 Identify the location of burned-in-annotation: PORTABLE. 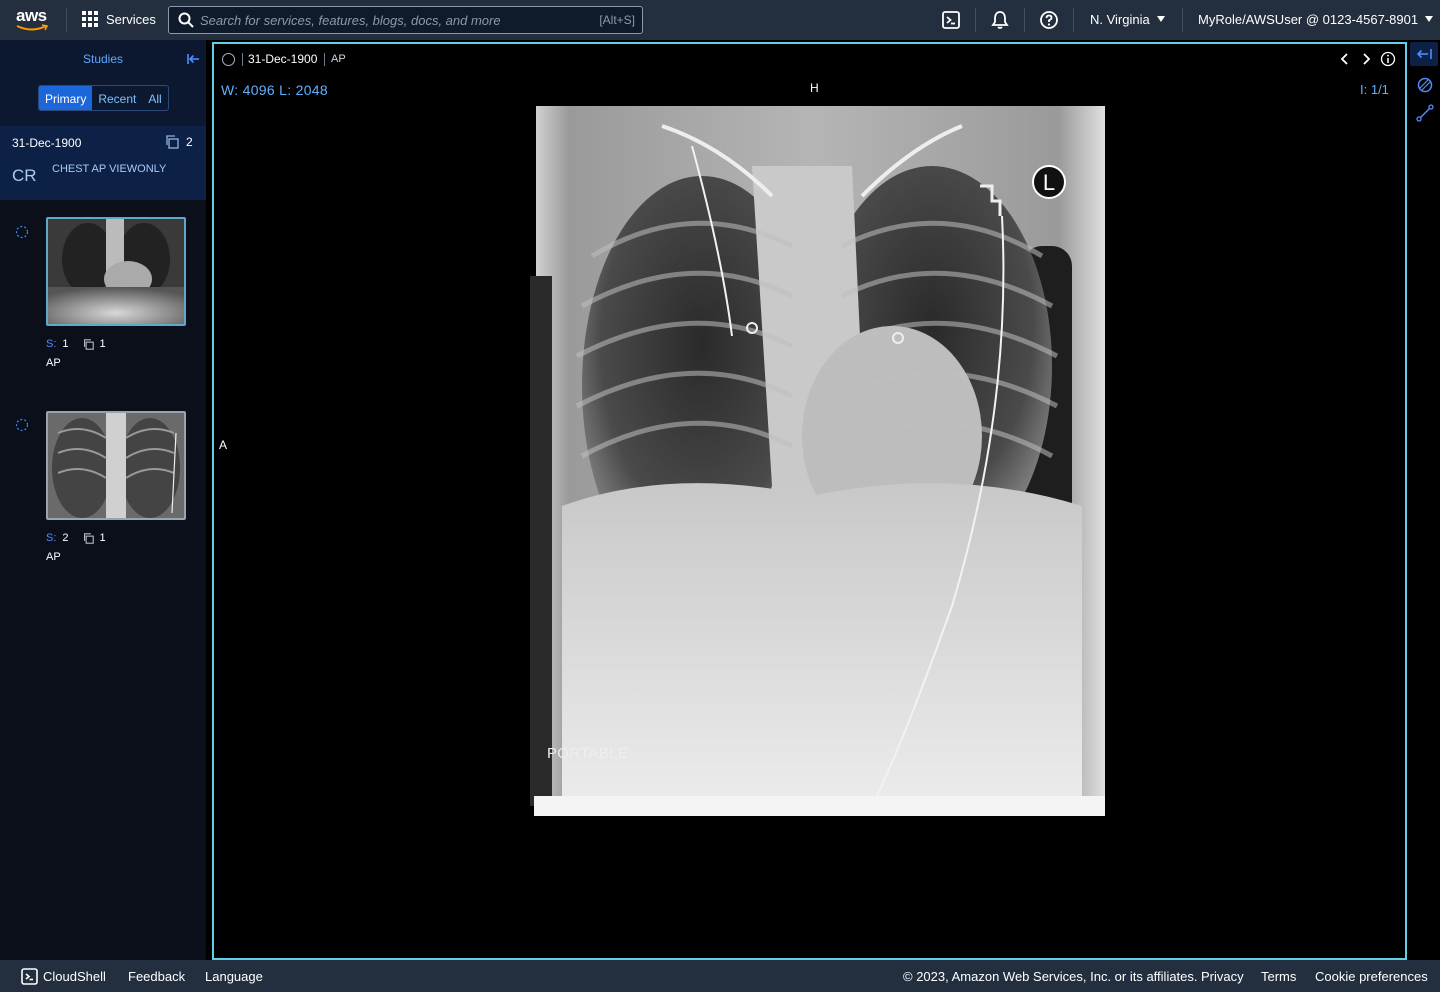
(588, 753).